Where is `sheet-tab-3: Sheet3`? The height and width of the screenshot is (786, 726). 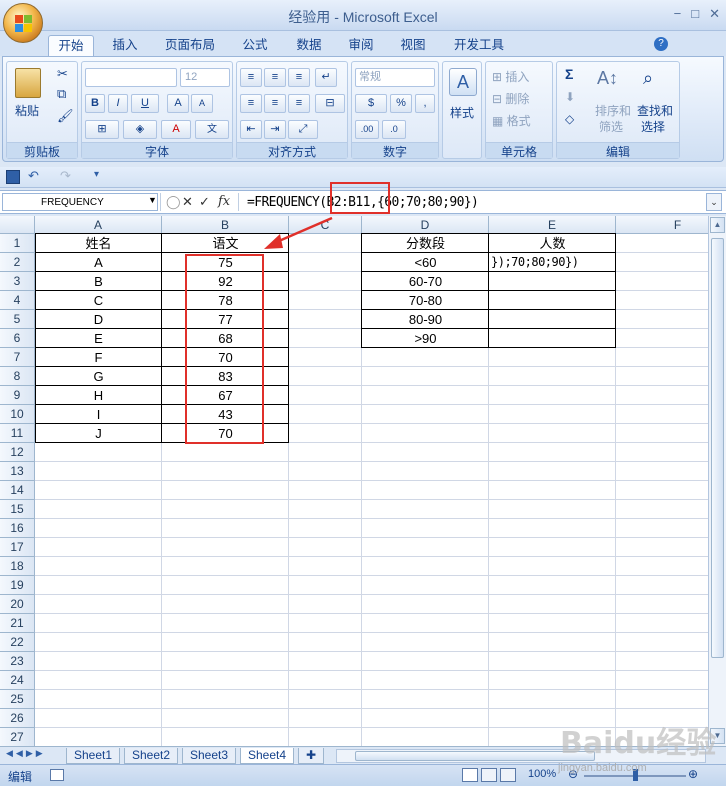
sheet-tab-3: Sheet3 is located at coordinates (209, 756).